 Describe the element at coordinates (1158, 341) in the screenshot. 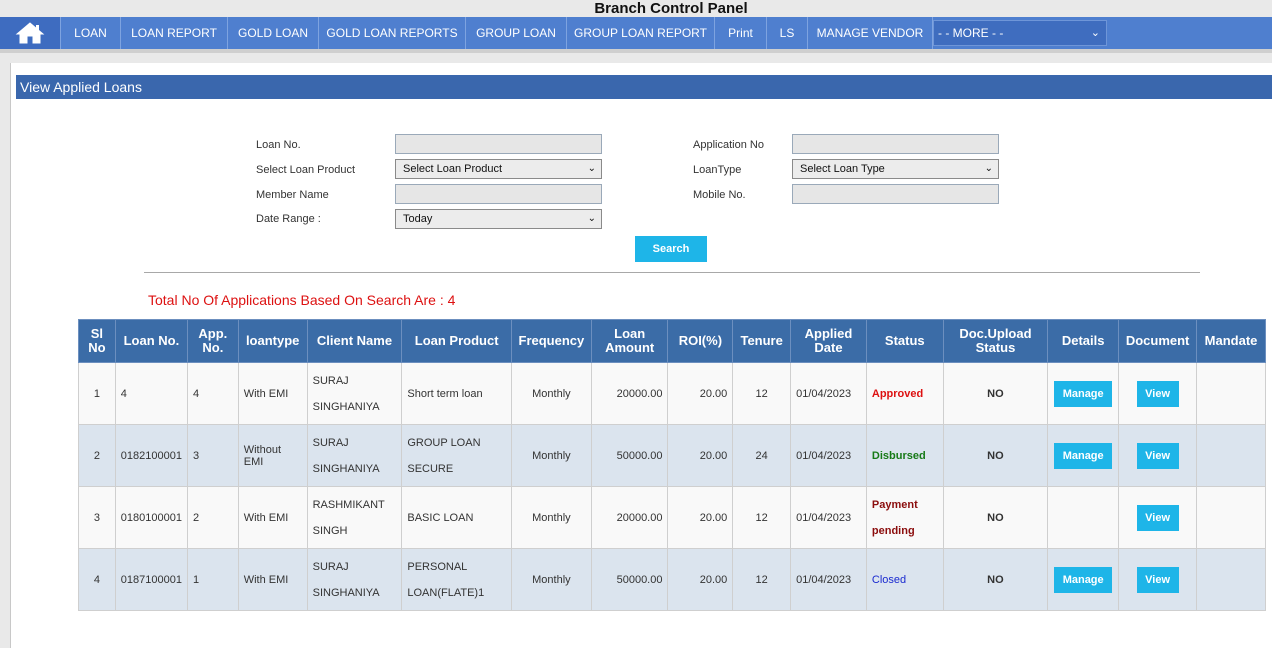

I see `col-document: Document` at that location.